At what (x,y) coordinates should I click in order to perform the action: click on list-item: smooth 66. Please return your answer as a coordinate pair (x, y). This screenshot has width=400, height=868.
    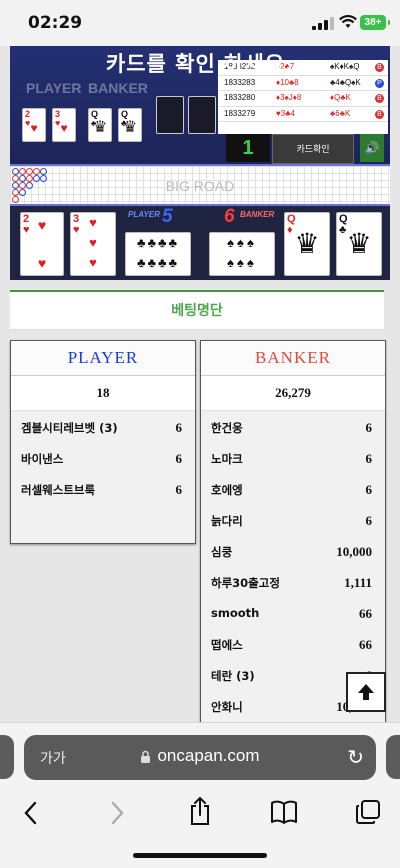
    Looking at the image, I should click on (291, 613).